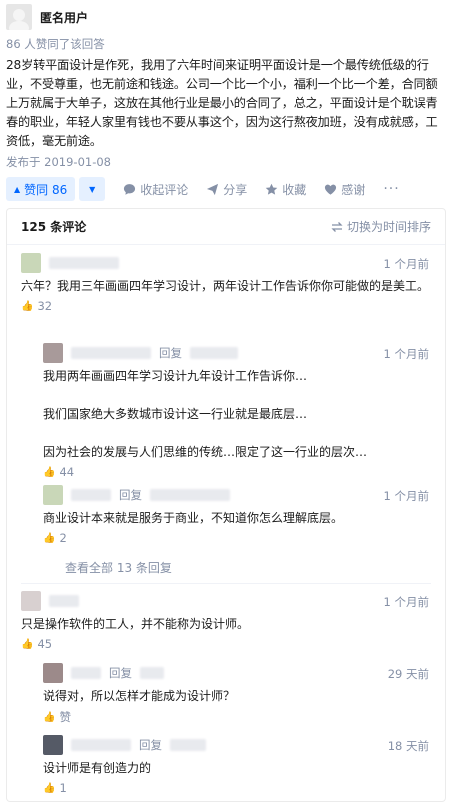 Image resolution: width=452 pixels, height=805 pixels. What do you see at coordinates (236, 472) in the screenshot?
I see `comment-like-button: 👍 44` at bounding box center [236, 472].